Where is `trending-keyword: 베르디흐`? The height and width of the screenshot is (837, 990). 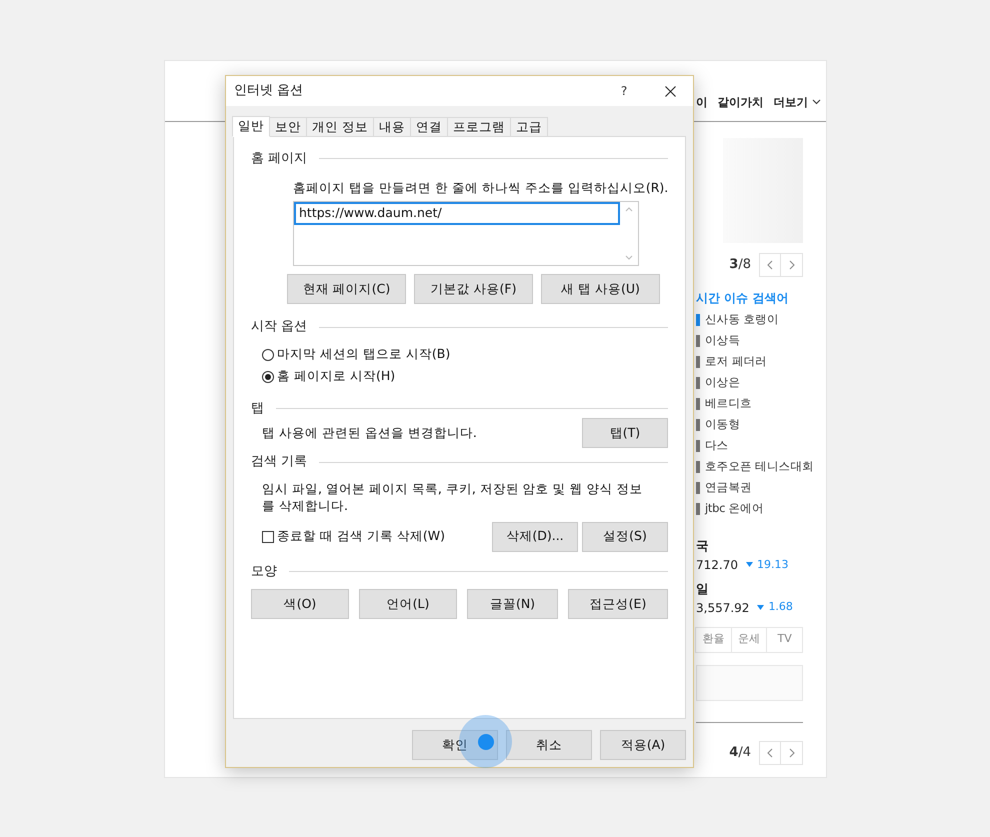 trending-keyword: 베르디흐 is located at coordinates (728, 403).